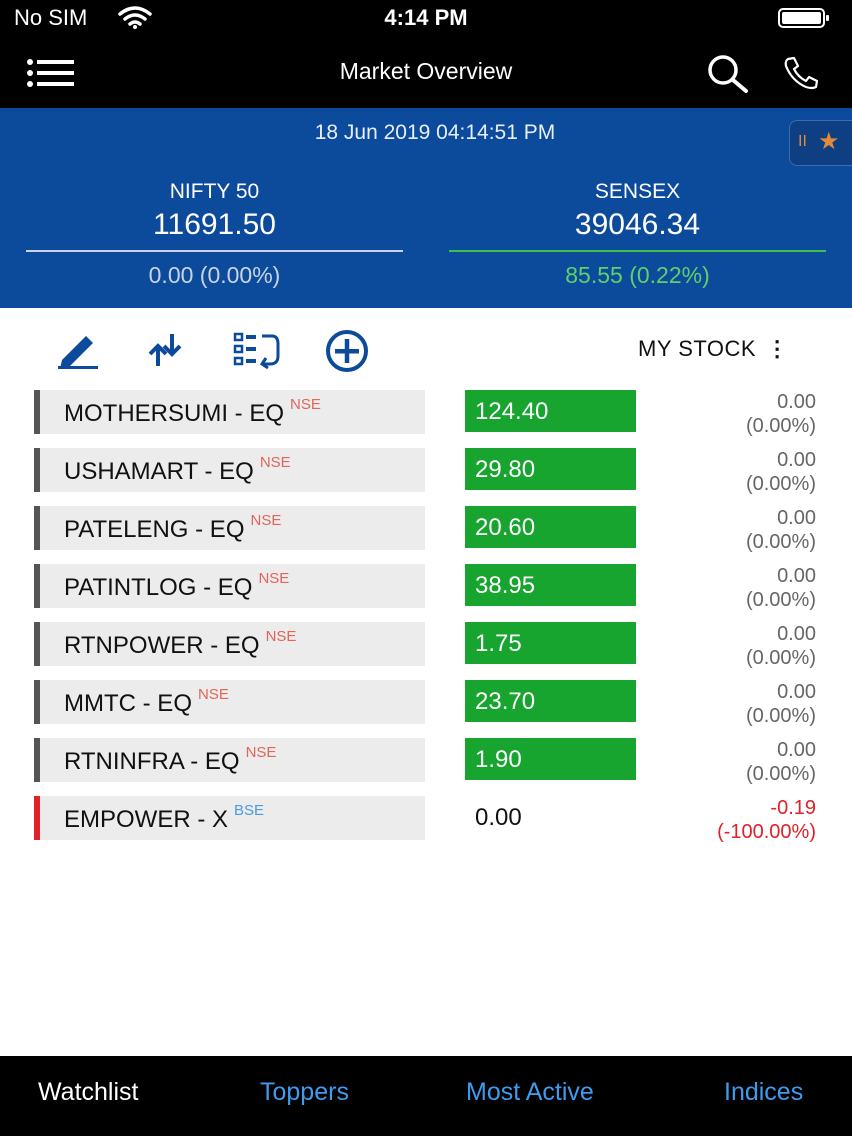 The width and height of the screenshot is (852, 1136). Describe the element at coordinates (426, 762) in the screenshot. I see `watchlist-row: RTNINFRA - EQ NSE 1.90 0.00 (0.00%)` at that location.